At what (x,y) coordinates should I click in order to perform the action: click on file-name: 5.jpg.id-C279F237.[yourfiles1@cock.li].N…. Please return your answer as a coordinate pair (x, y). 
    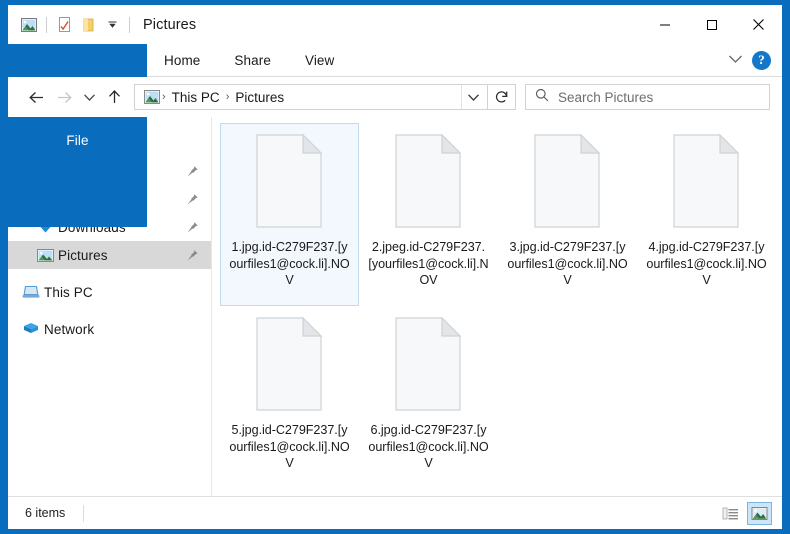
    Looking at the image, I should click on (289, 446).